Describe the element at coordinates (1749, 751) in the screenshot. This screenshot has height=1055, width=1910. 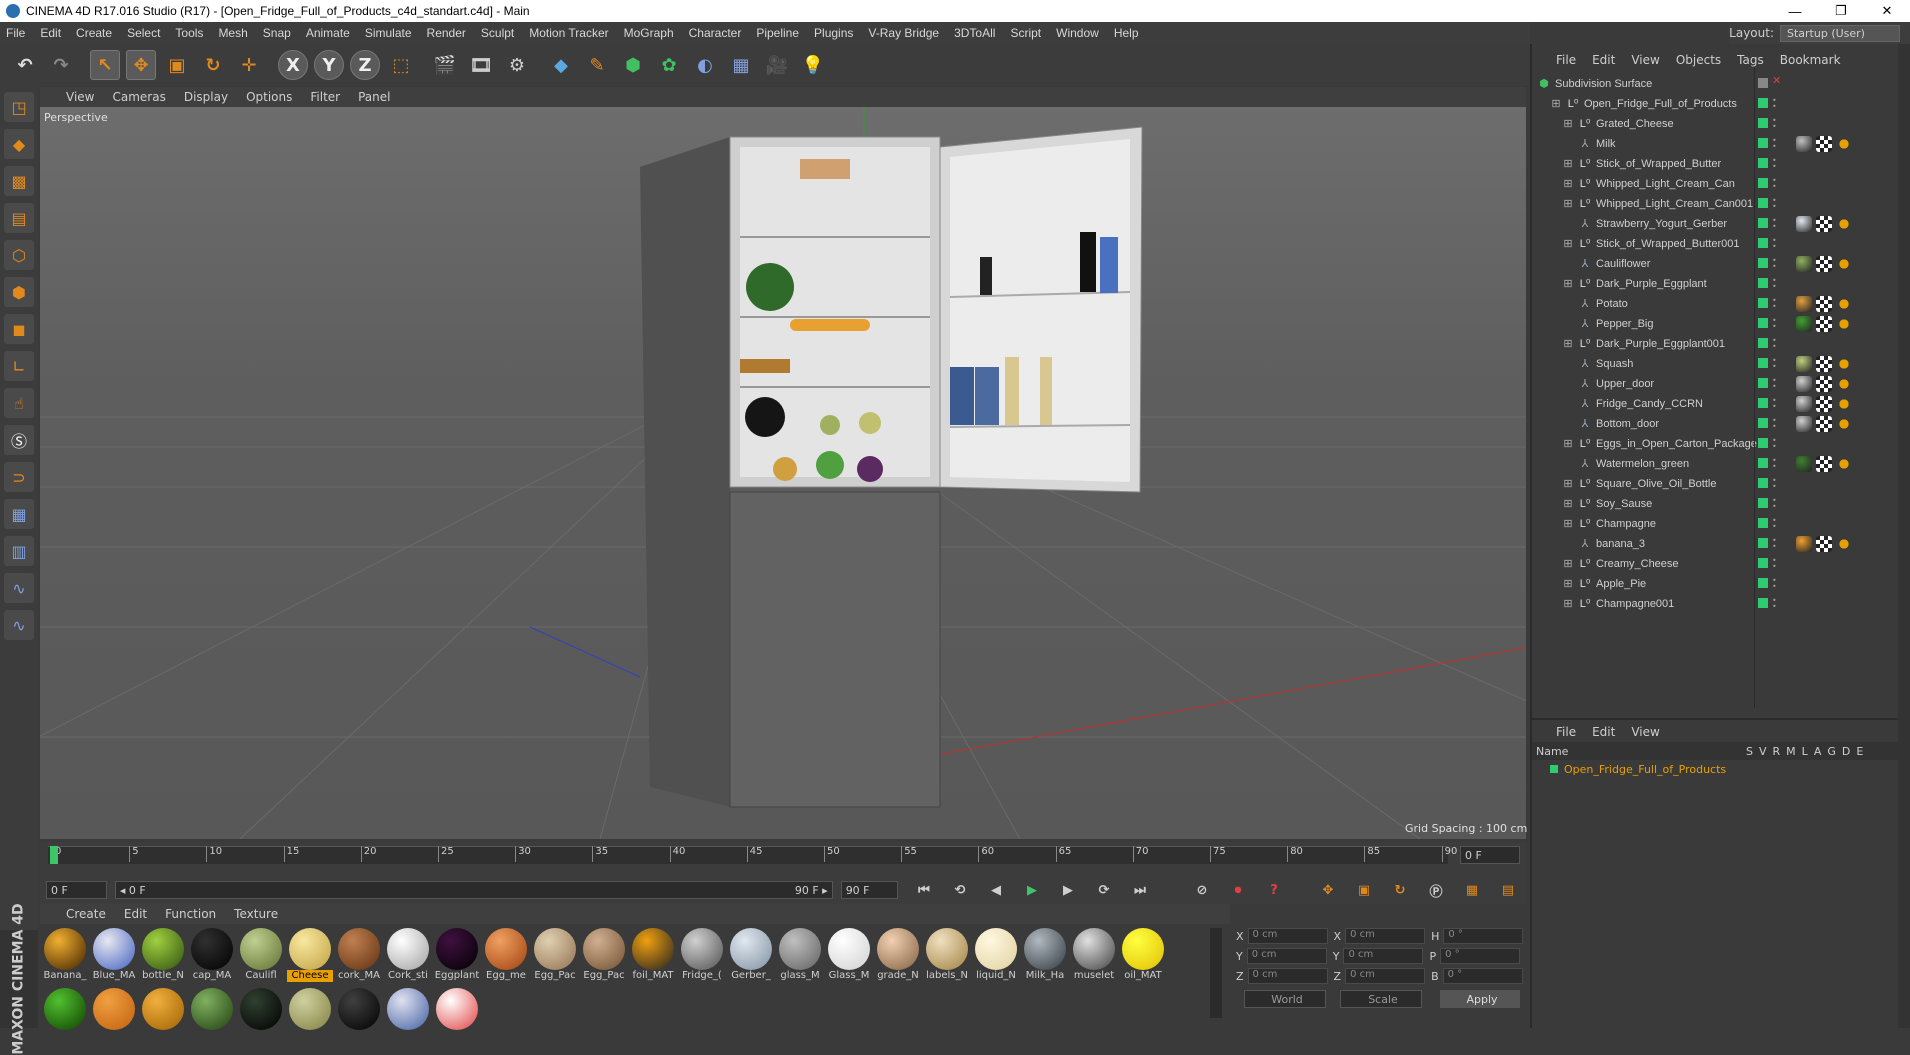
I see `layer-col-s: S` at that location.